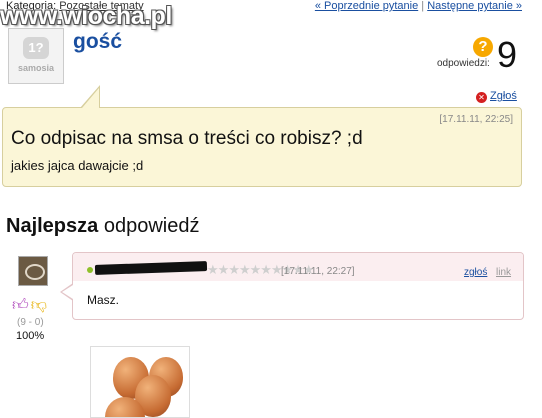 The height and width of the screenshot is (418, 542). I want to click on thumb-up-icon: 👍︎, so click(20, 305).